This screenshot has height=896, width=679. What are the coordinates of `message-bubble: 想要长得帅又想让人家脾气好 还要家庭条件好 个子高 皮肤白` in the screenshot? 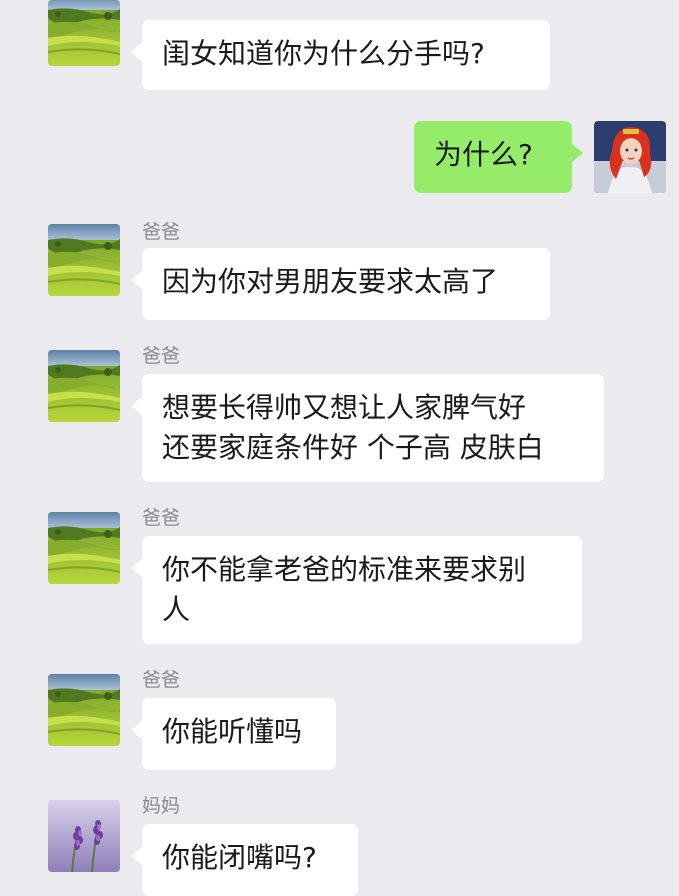 It's located at (367, 428).